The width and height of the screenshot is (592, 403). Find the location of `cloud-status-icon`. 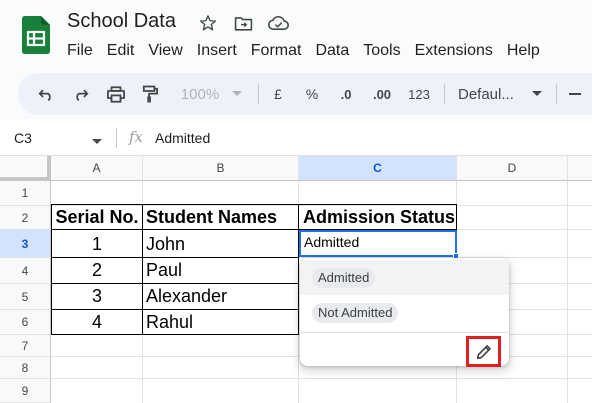

cloud-status-icon is located at coordinates (278, 23).